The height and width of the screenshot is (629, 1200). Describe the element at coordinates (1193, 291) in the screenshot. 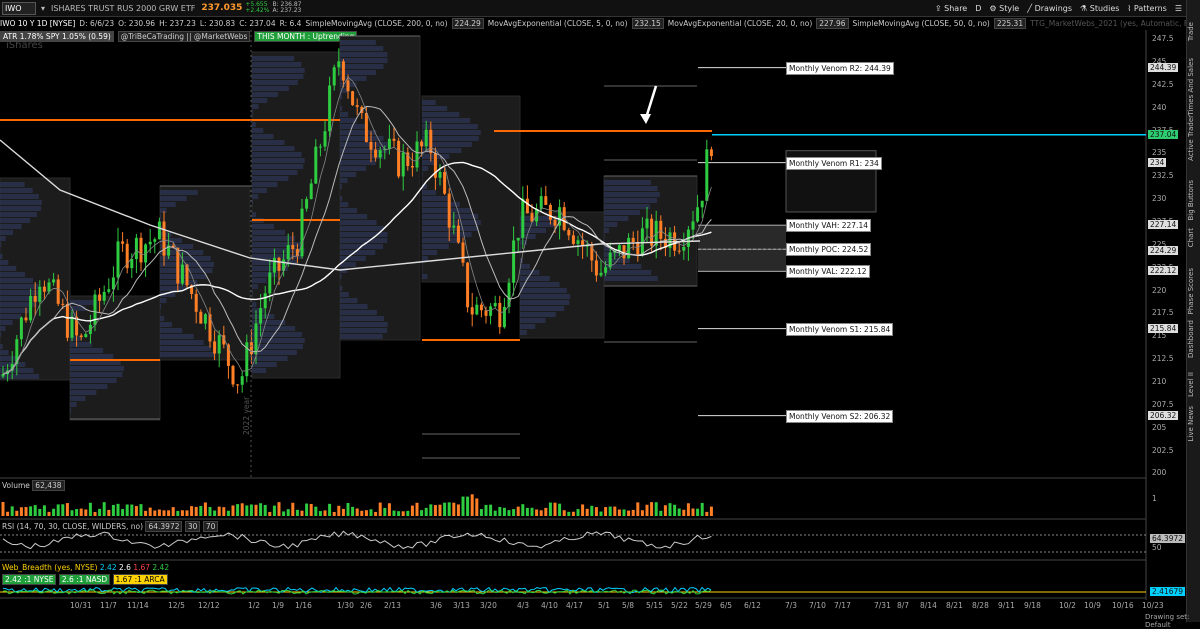

I see `sidebar-tab: Phase Scores` at that location.